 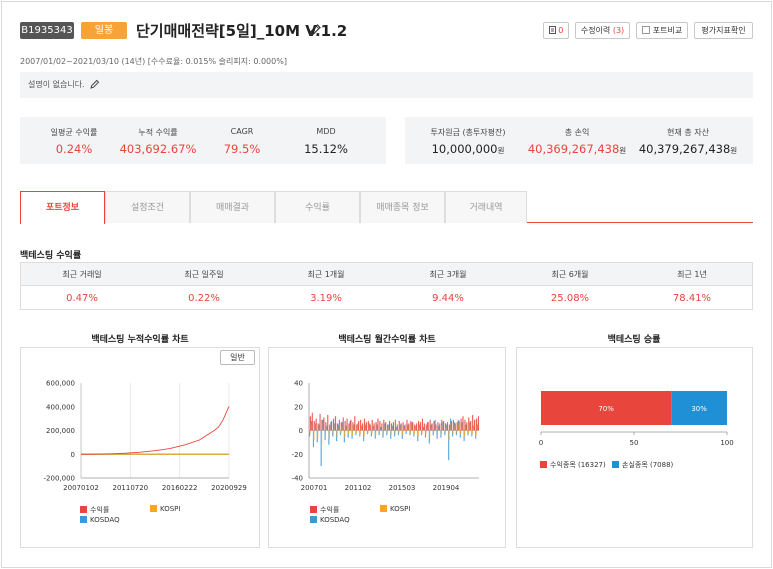 I want to click on document-icon, so click(x=552, y=30).